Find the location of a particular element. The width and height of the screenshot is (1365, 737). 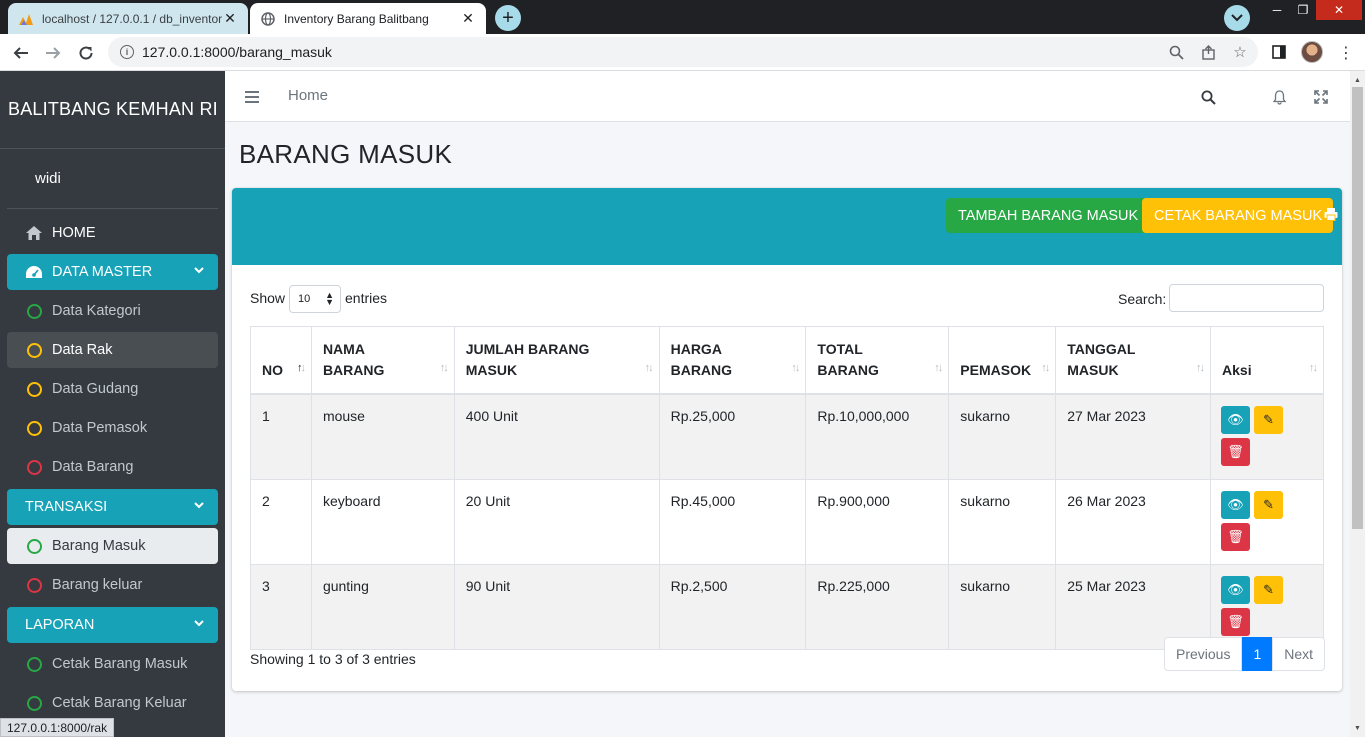

sidebar-item-data-barang: Data Barang is located at coordinates (112, 467).